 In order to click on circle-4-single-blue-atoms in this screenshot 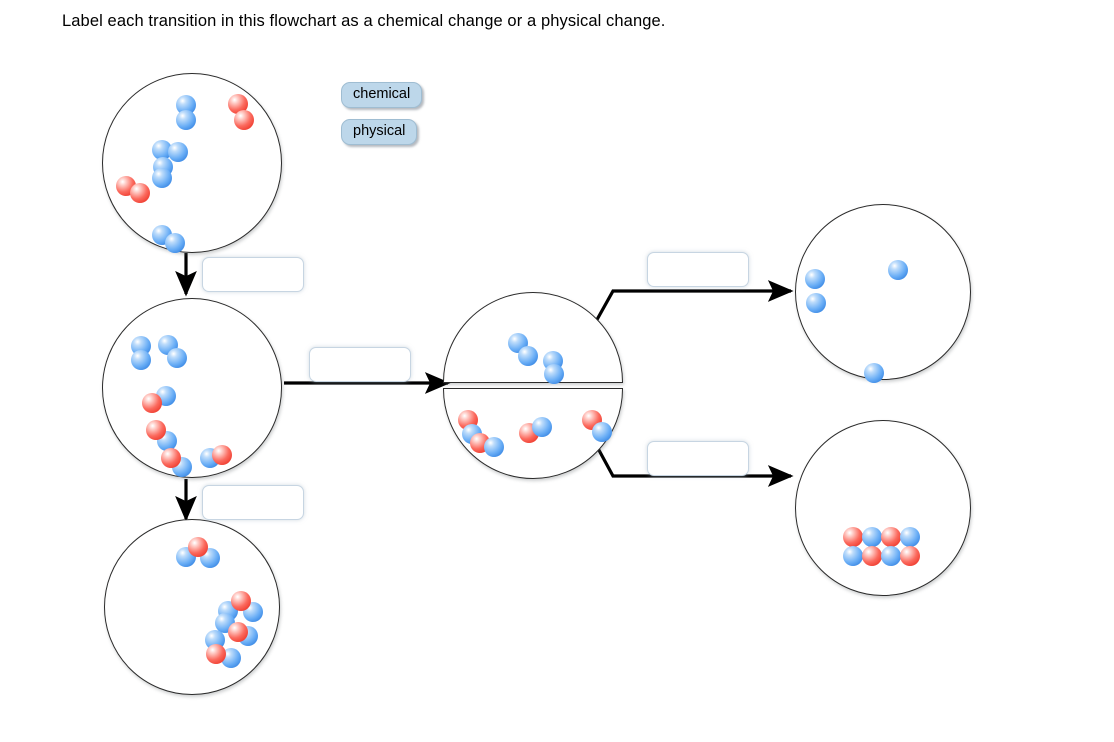, I will do `click(883, 292)`.